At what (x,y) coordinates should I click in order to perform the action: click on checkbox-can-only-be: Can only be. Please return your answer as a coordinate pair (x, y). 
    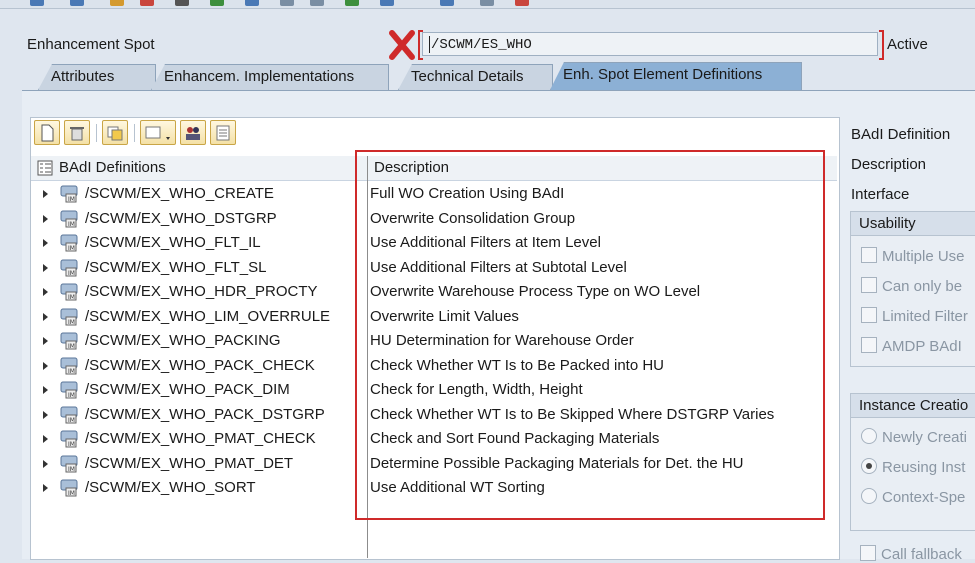
    Looking at the image, I should click on (911, 286).